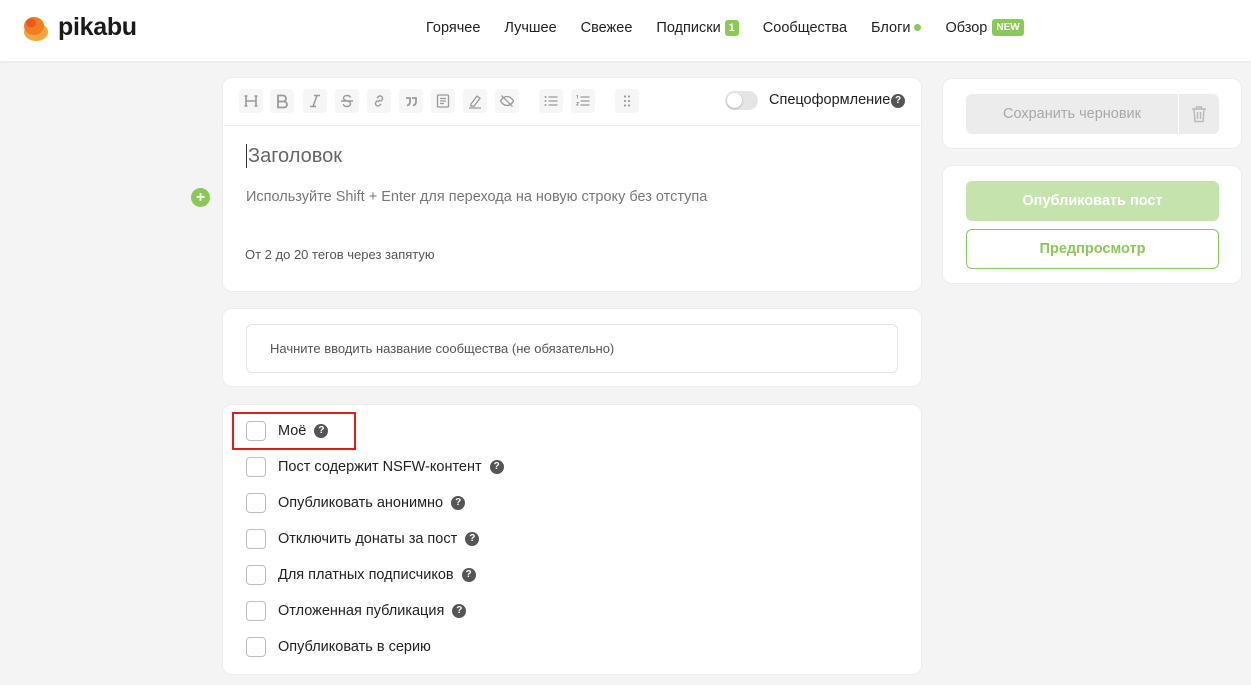 Image resolution: width=1251 pixels, height=685 pixels. Describe the element at coordinates (340, 254) in the screenshot. I see `tags-input: От 2 до 20 тегов через запятую` at that location.